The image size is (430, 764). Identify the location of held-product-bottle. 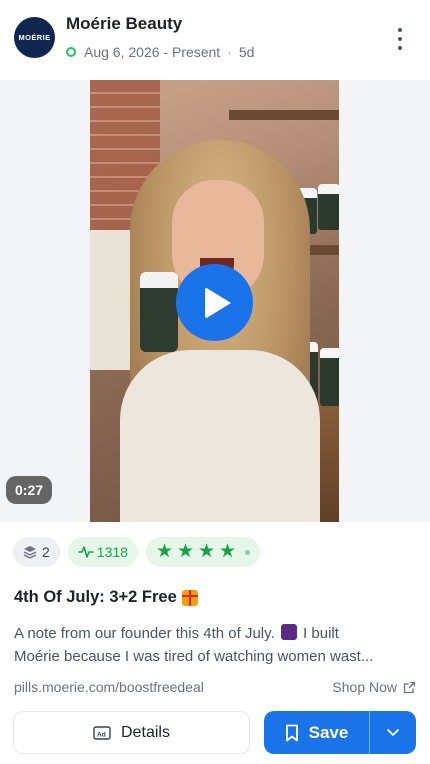
(159, 312).